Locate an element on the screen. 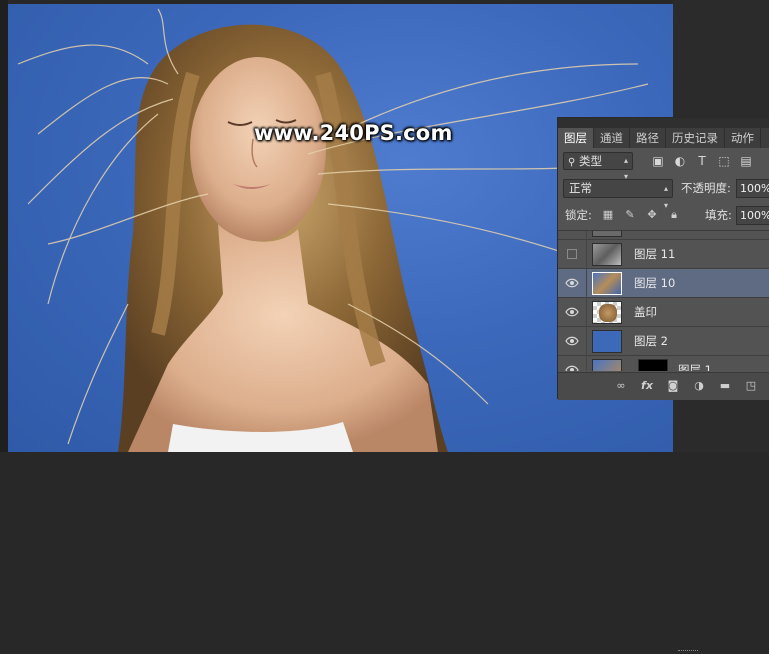  fx-icon: fx is located at coordinates (647, 386).